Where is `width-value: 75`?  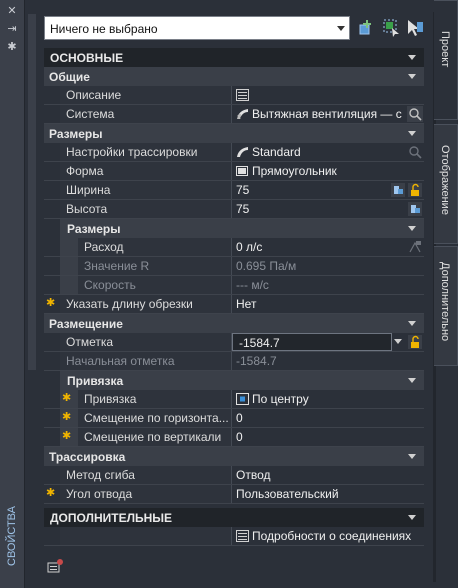 width-value: 75 is located at coordinates (328, 190).